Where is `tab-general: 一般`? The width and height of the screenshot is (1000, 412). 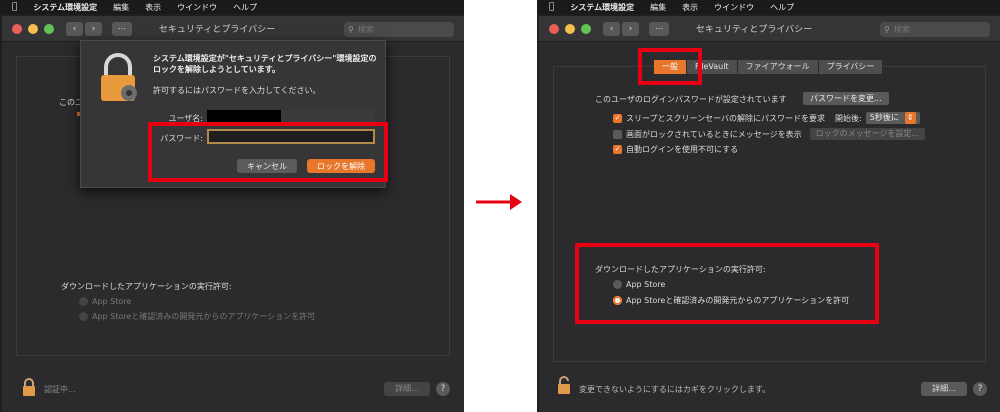
tab-general: 一般 is located at coordinates (670, 67).